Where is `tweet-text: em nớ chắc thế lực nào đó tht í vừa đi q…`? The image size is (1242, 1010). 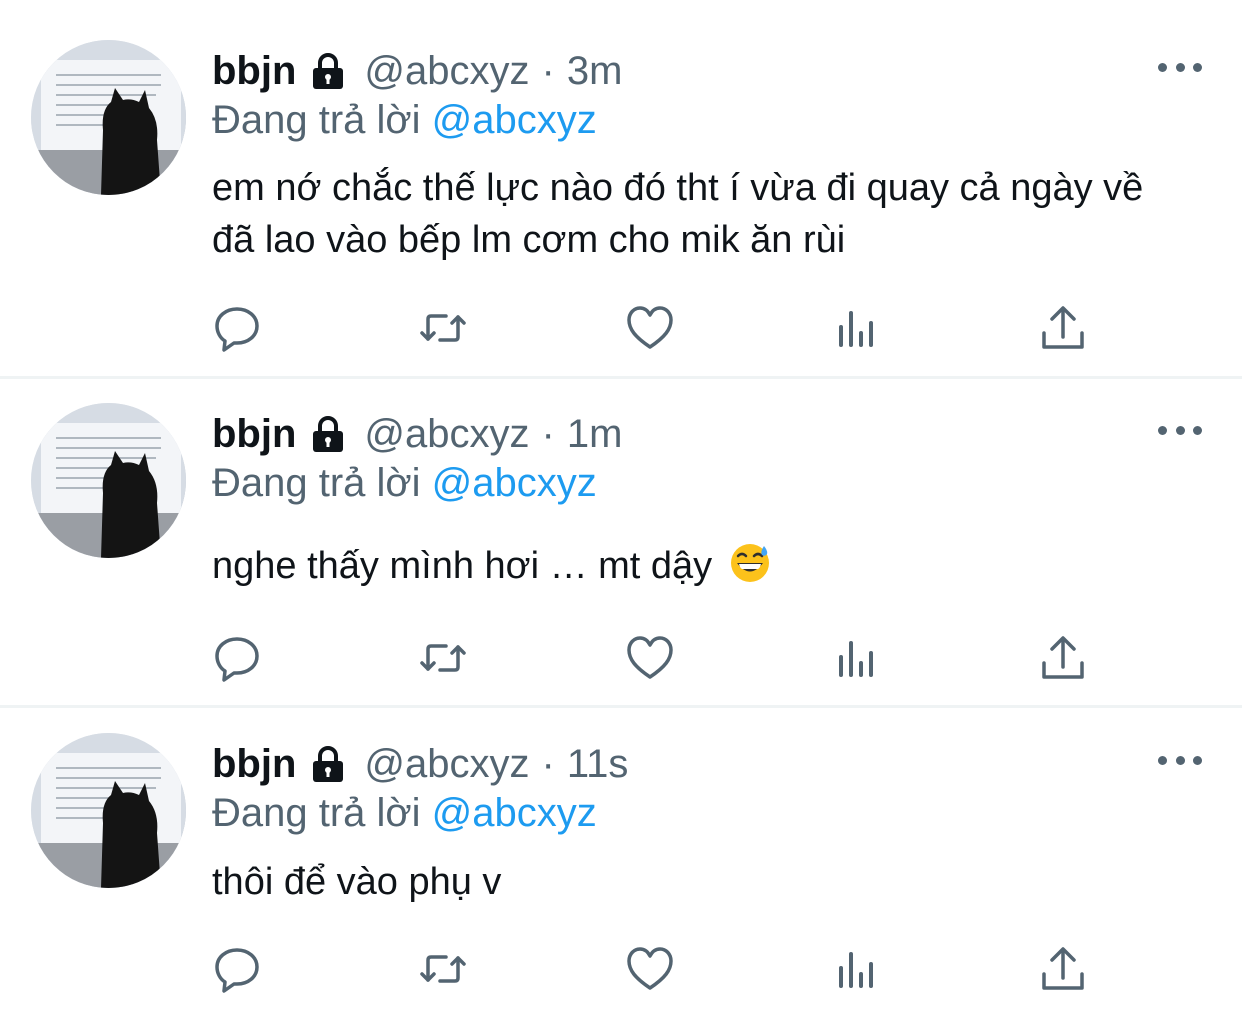 tweet-text: em nớ chắc thế lực nào đó tht í vừa đi q… is located at coordinates (678, 214).